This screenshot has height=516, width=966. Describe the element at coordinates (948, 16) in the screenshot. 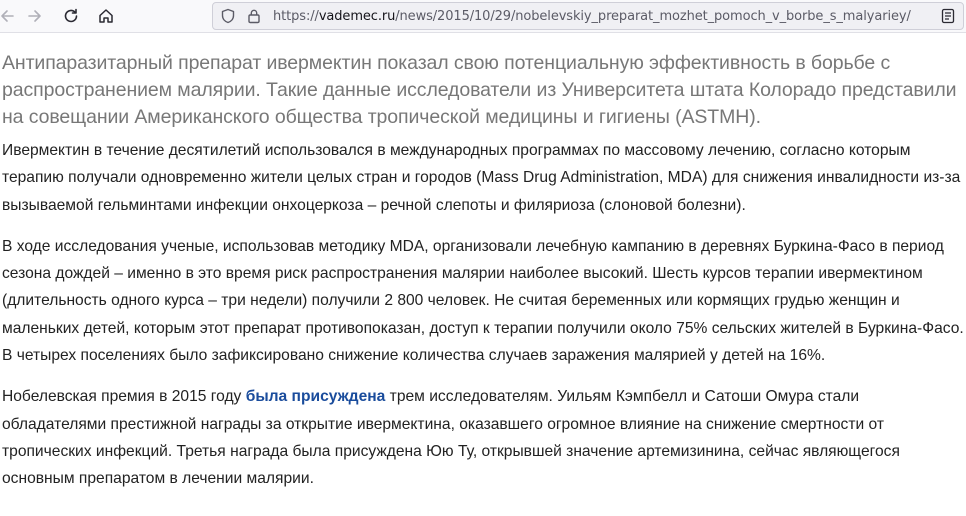

I see `reader-view-icon` at that location.